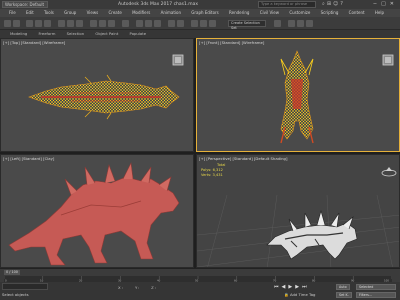 This screenshot has width=400, height=300. I want to click on undo-icon, so click(7, 23).